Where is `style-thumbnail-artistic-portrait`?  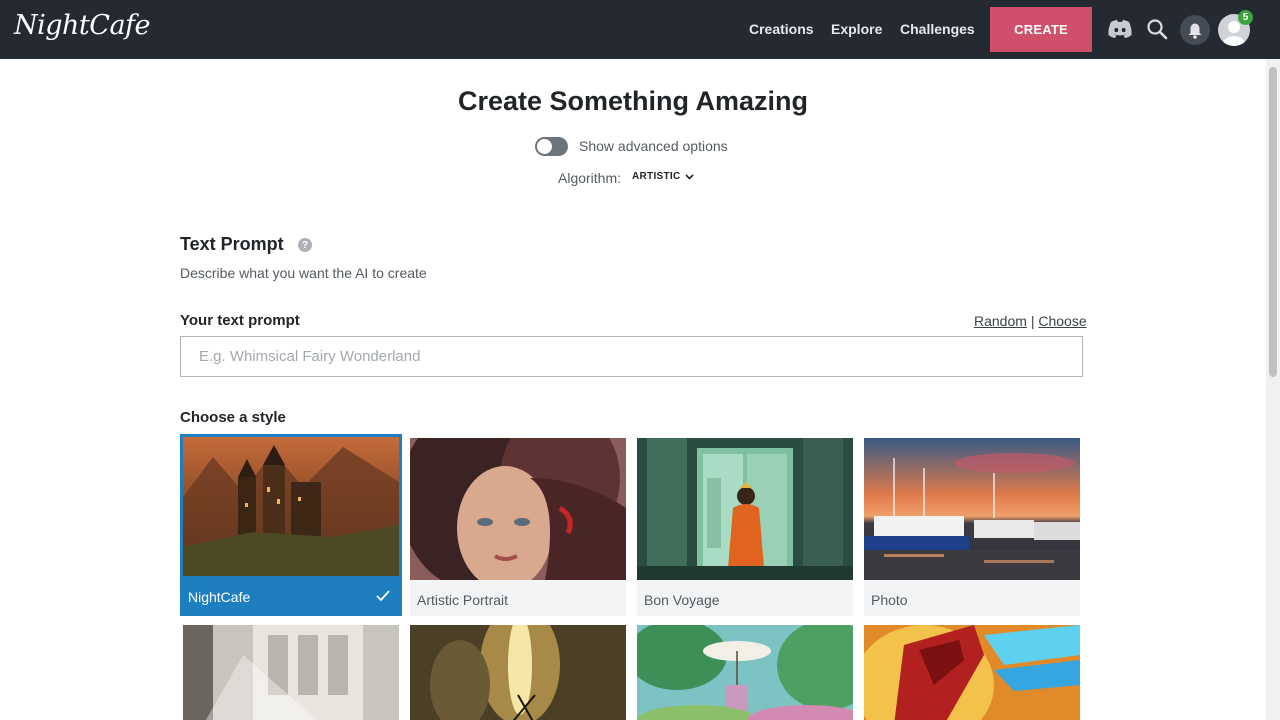
style-thumbnail-artistic-portrait is located at coordinates (518, 509).